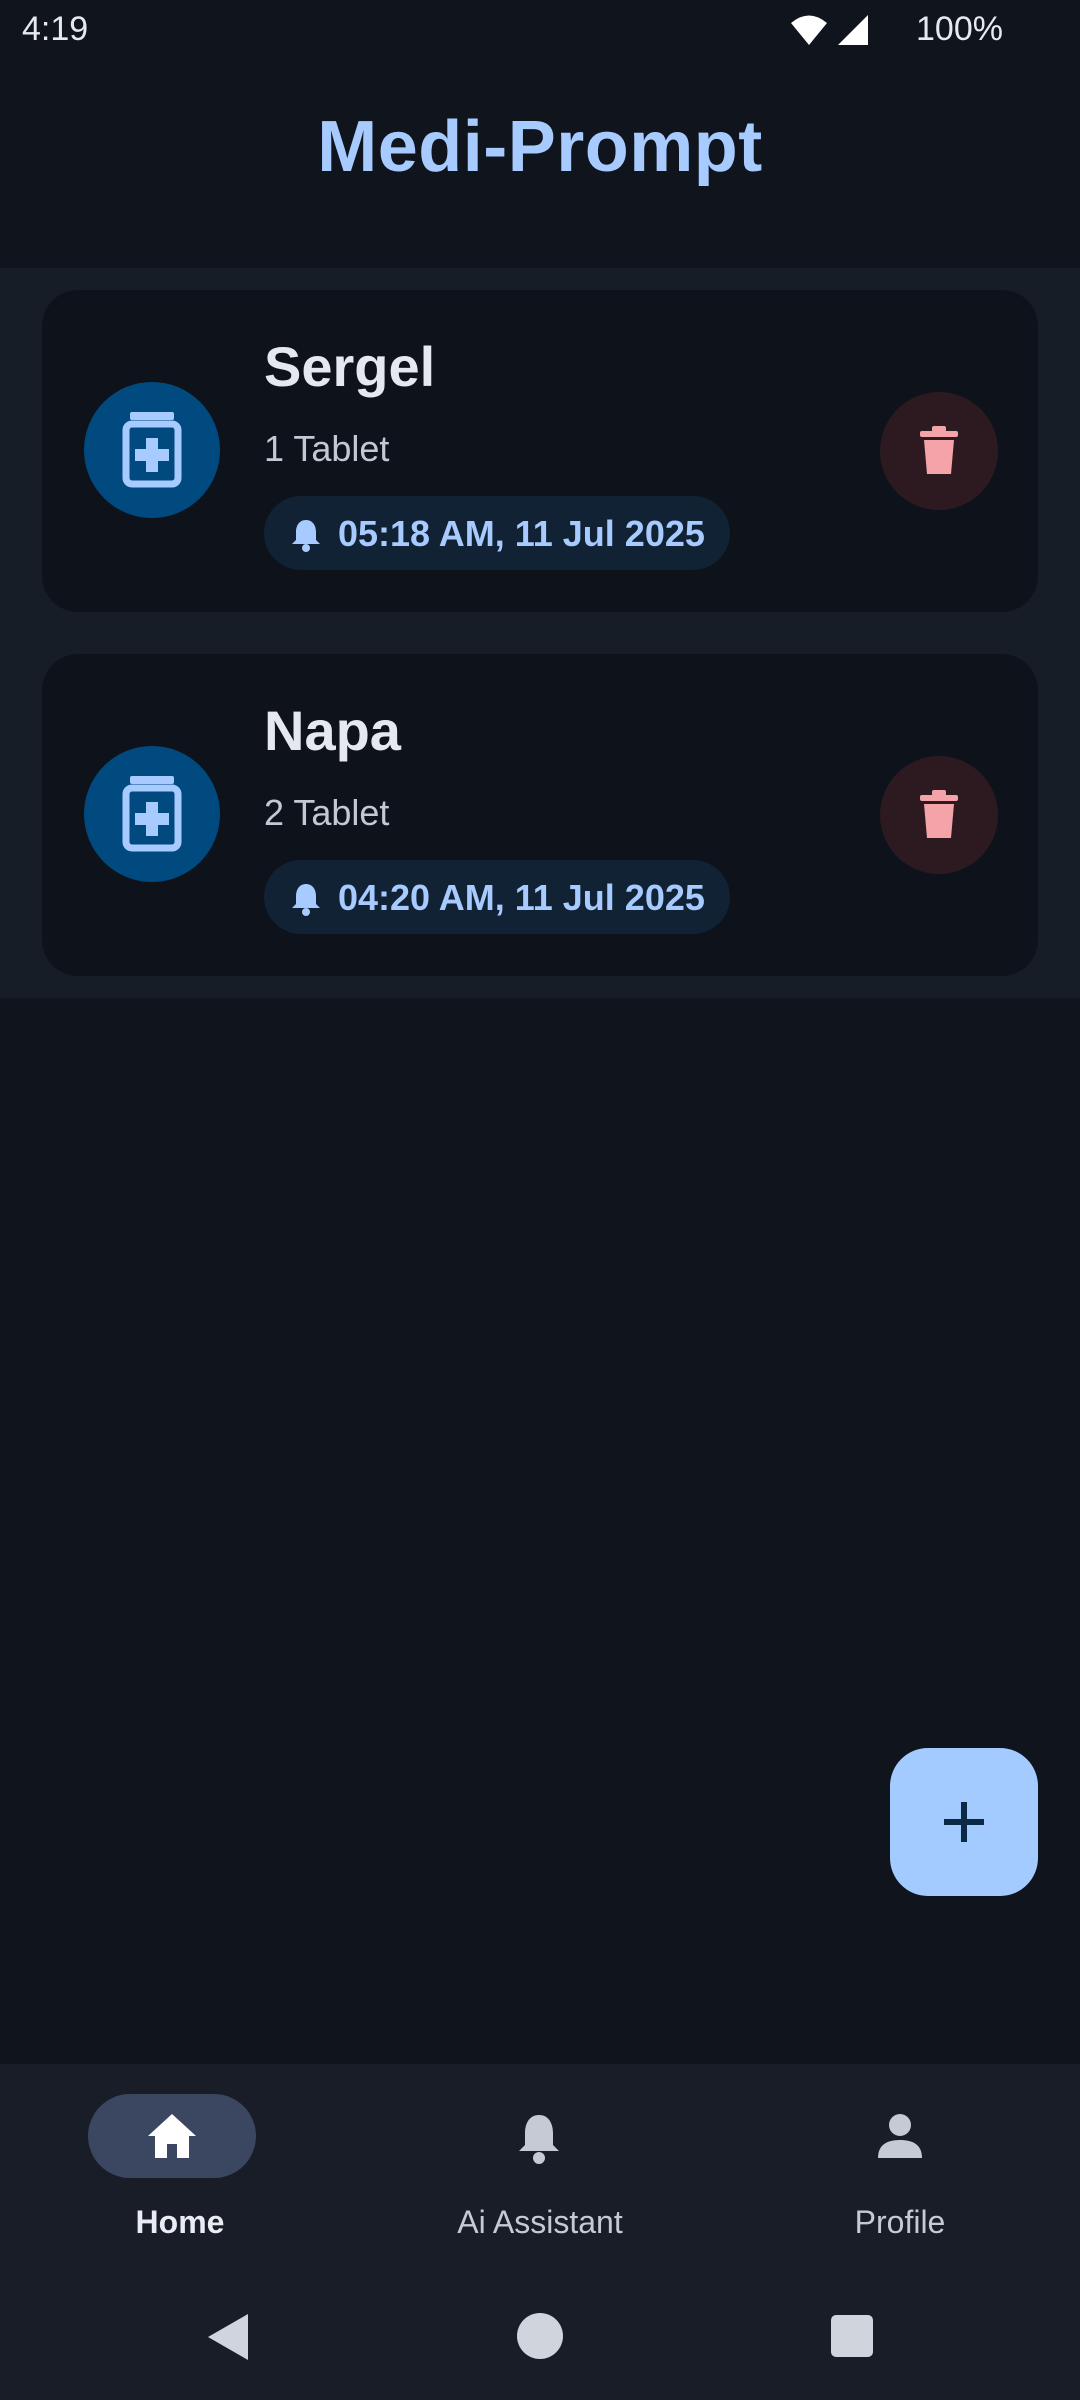 Image resolution: width=1080 pixels, height=2400 pixels. What do you see at coordinates (521, 897) in the screenshot?
I see `reminder-time: 04:20 AM, 11 Jul 2025` at bounding box center [521, 897].